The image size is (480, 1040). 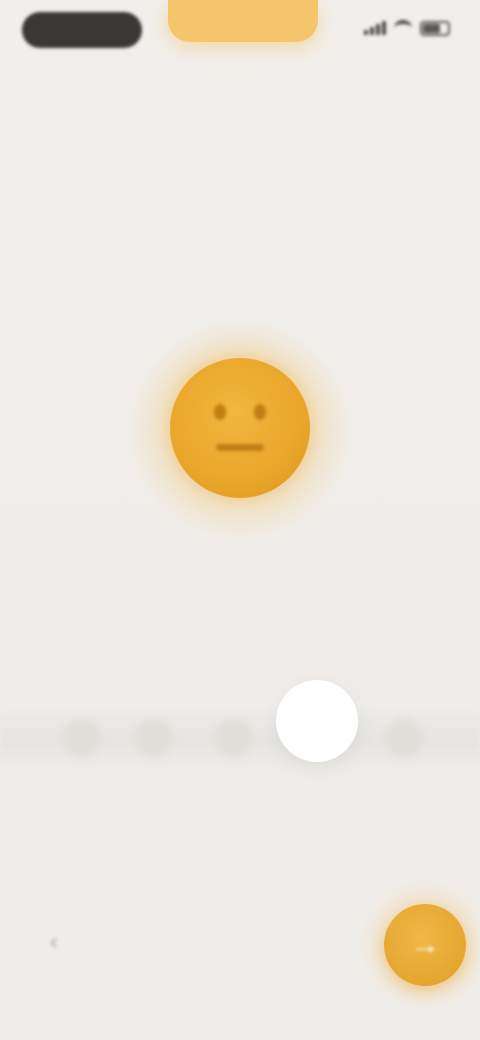 I want to click on status-bar, so click(x=240, y=32).